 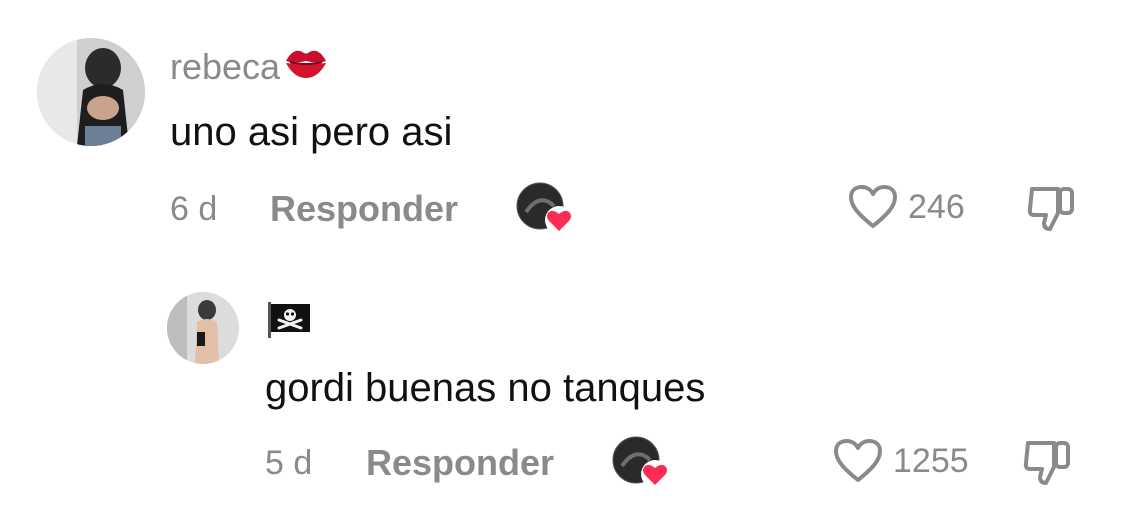 I want to click on like-count: 246, so click(x=936, y=206).